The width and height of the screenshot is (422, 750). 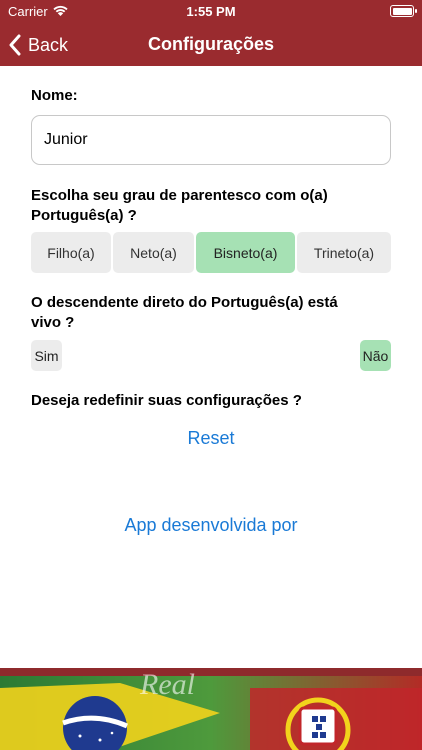 I want to click on flag-banner-art: Real, so click(x=211, y=709).